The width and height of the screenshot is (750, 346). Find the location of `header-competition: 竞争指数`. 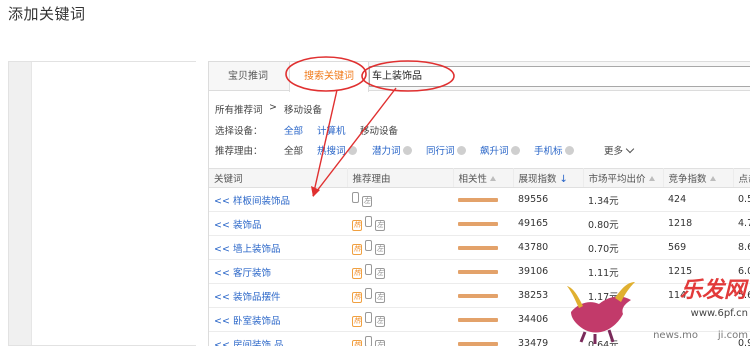

header-competition: 竞争指数 is located at coordinates (698, 178).